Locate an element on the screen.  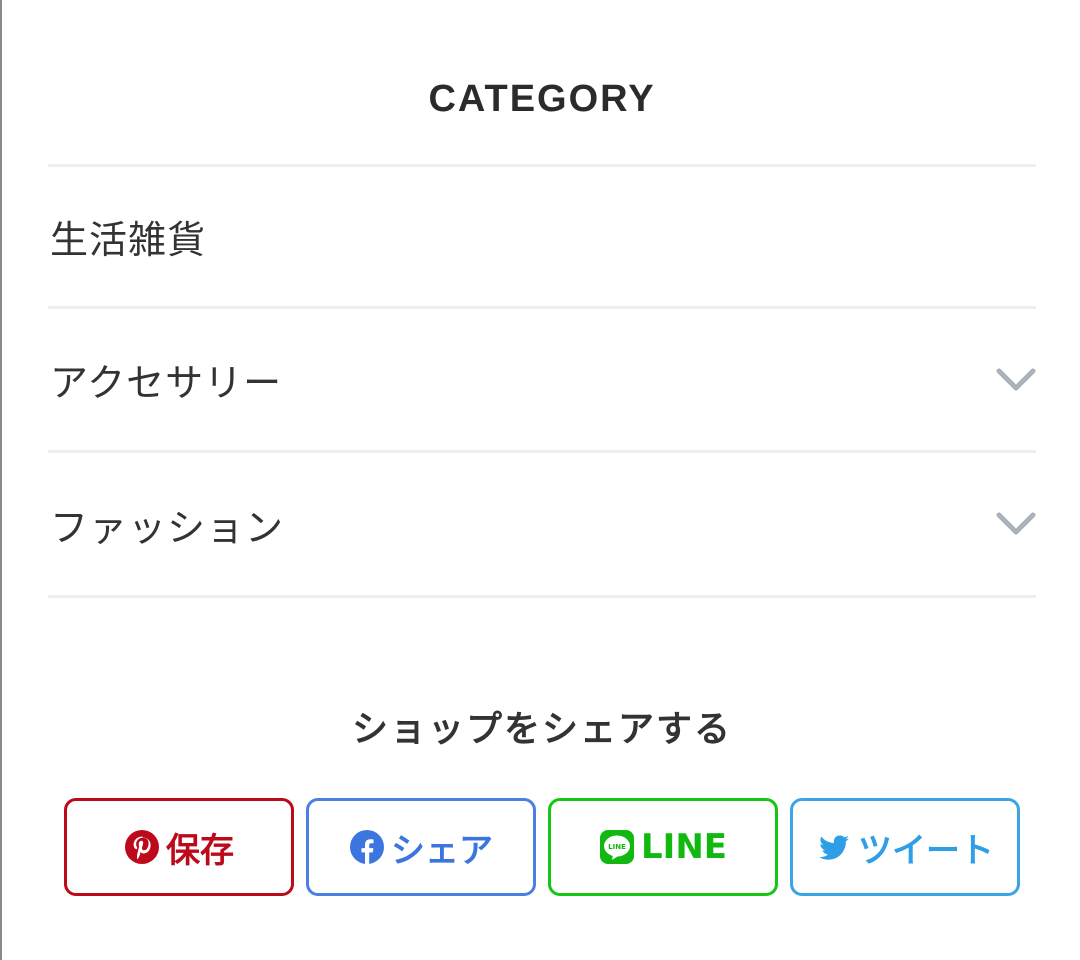
category-item-label: 生活雑貨 is located at coordinates (128, 240).